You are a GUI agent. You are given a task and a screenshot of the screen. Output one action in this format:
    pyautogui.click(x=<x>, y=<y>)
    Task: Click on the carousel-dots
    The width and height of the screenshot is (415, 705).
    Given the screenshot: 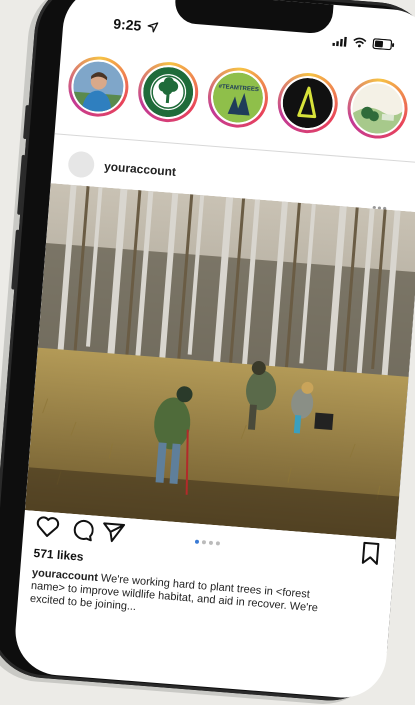 What is the action you would take?
    pyautogui.click(x=207, y=542)
    